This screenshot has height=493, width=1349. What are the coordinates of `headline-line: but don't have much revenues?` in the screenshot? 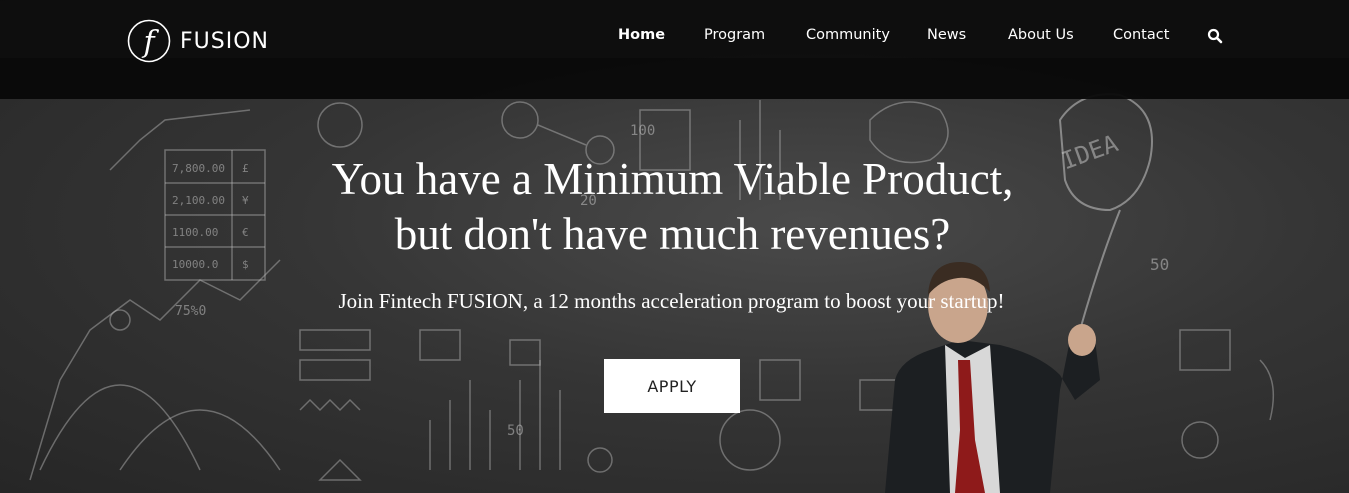 It's located at (672, 234).